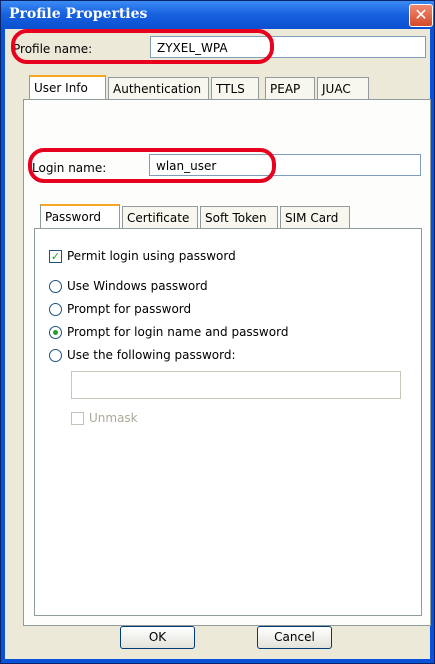  What do you see at coordinates (236, 385) in the screenshot?
I see `password-input` at bounding box center [236, 385].